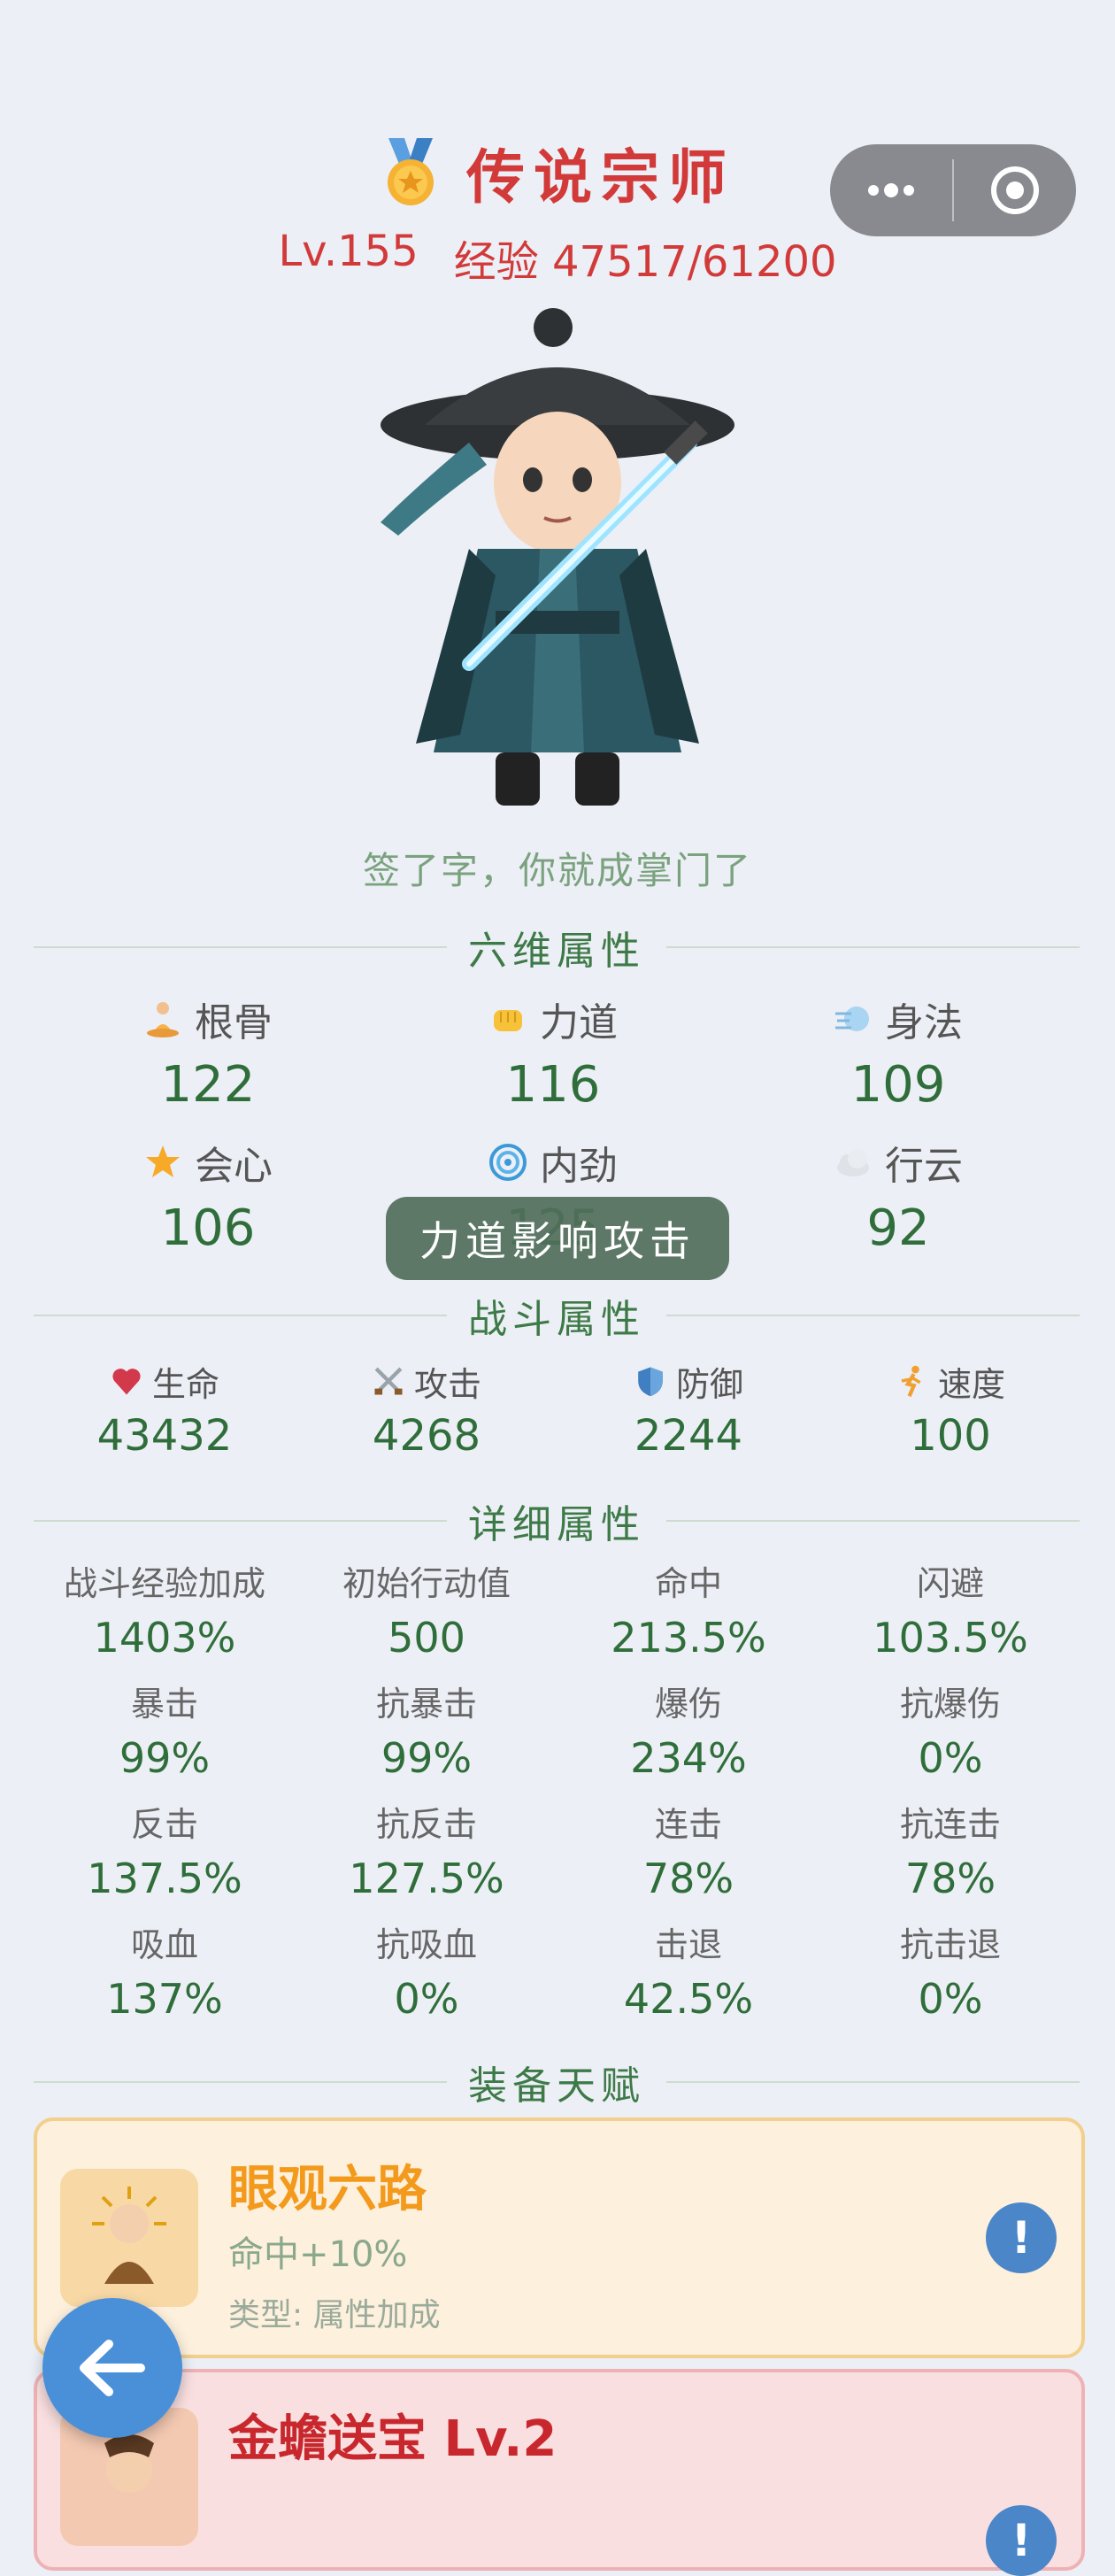  I want to click on section-title: 六维属性, so click(556, 951).